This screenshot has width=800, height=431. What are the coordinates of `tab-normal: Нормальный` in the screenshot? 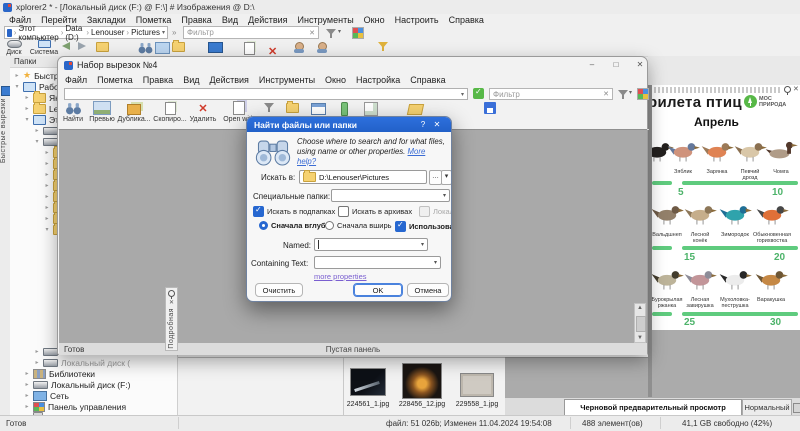 It's located at (767, 407).